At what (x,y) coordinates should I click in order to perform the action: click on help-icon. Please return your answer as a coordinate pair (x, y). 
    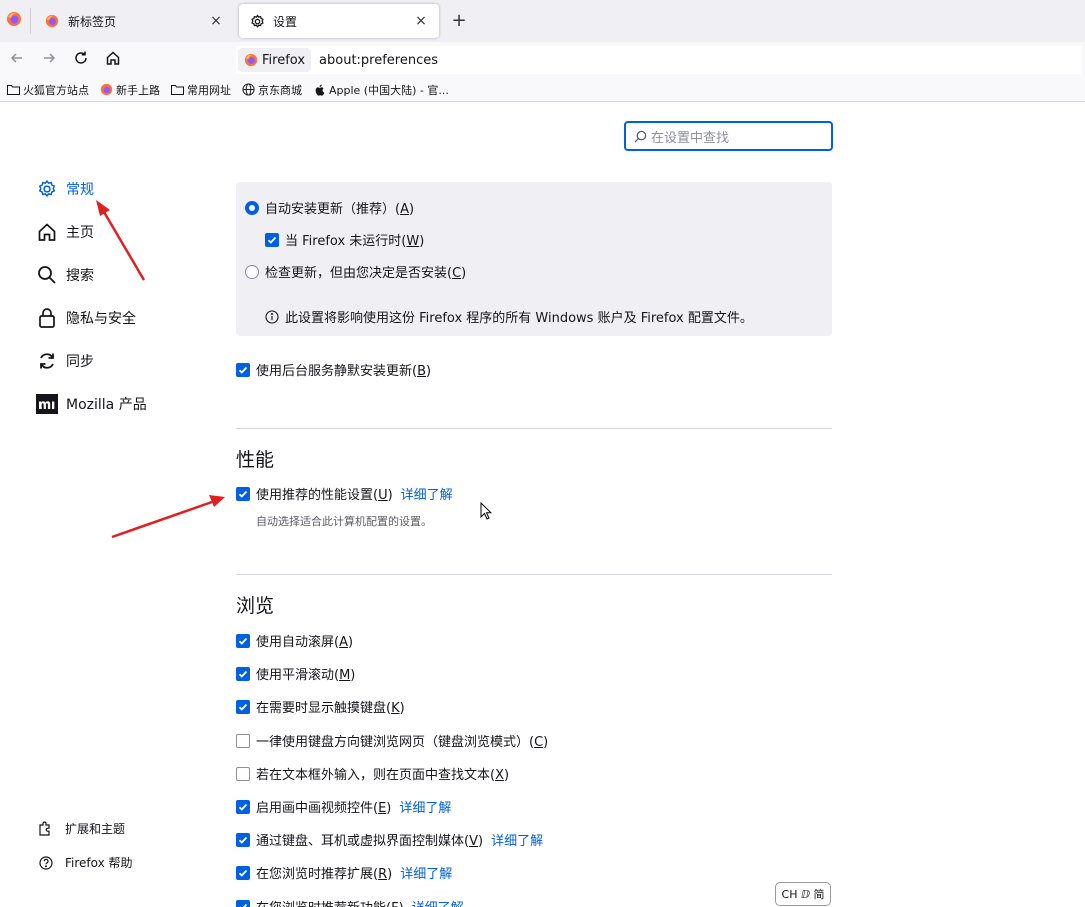
    Looking at the image, I should click on (46, 863).